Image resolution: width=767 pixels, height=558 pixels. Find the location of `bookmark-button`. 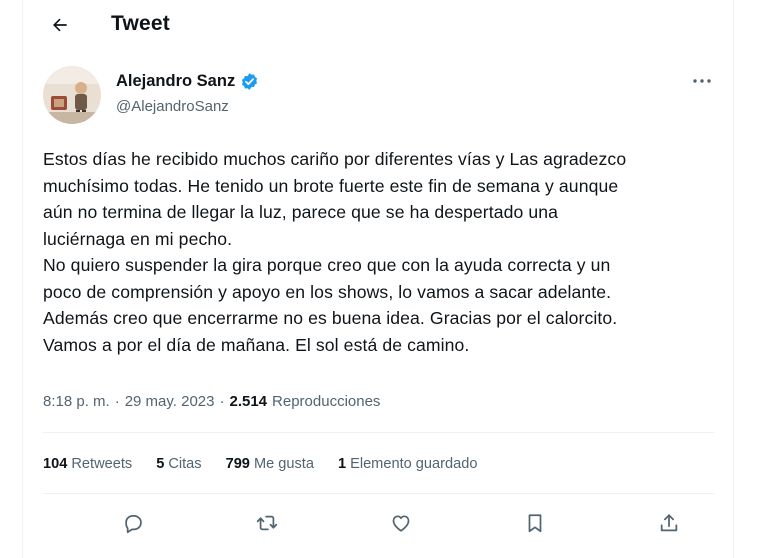

bookmark-button is located at coordinates (535, 523).